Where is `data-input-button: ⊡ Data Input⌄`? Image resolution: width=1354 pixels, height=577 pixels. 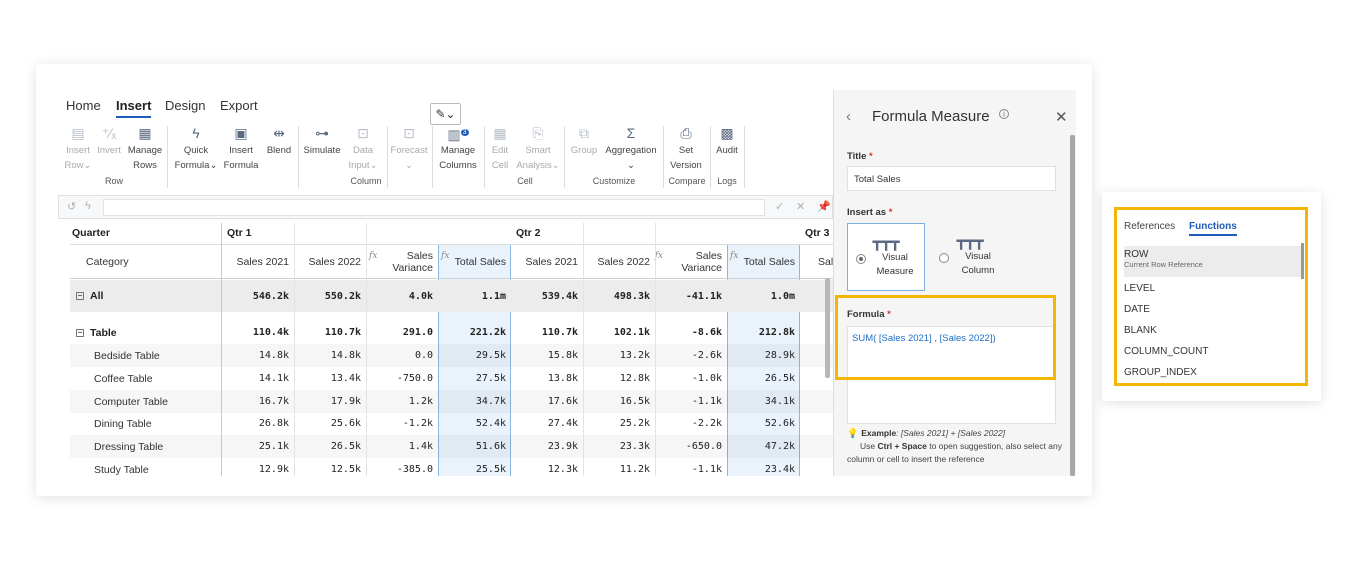
data-input-button: ⊡ Data Input⌄ is located at coordinates (363, 148).